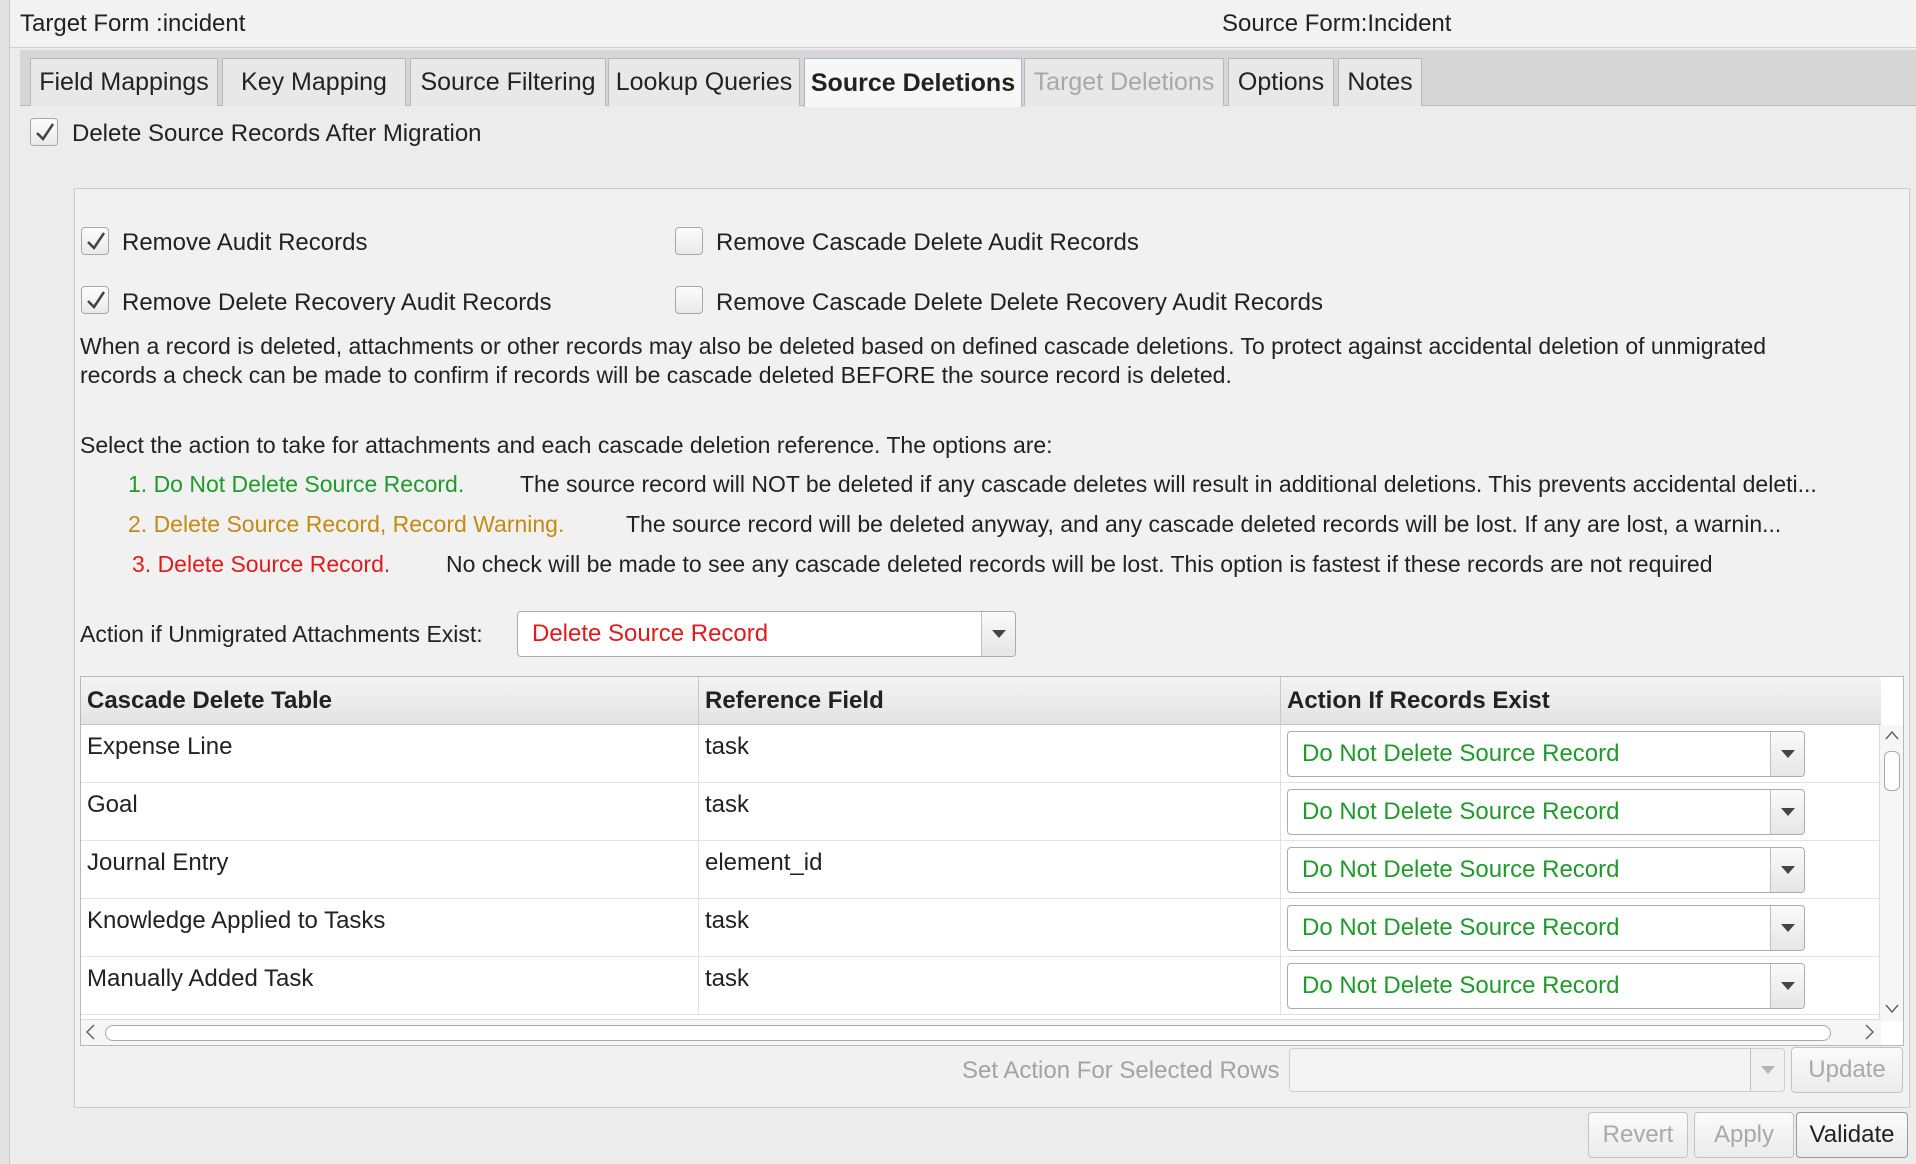 Image resolution: width=1916 pixels, height=1164 pixels. Describe the element at coordinates (508, 82) in the screenshot. I see `tab-source-filtering: Source Filtering` at that location.